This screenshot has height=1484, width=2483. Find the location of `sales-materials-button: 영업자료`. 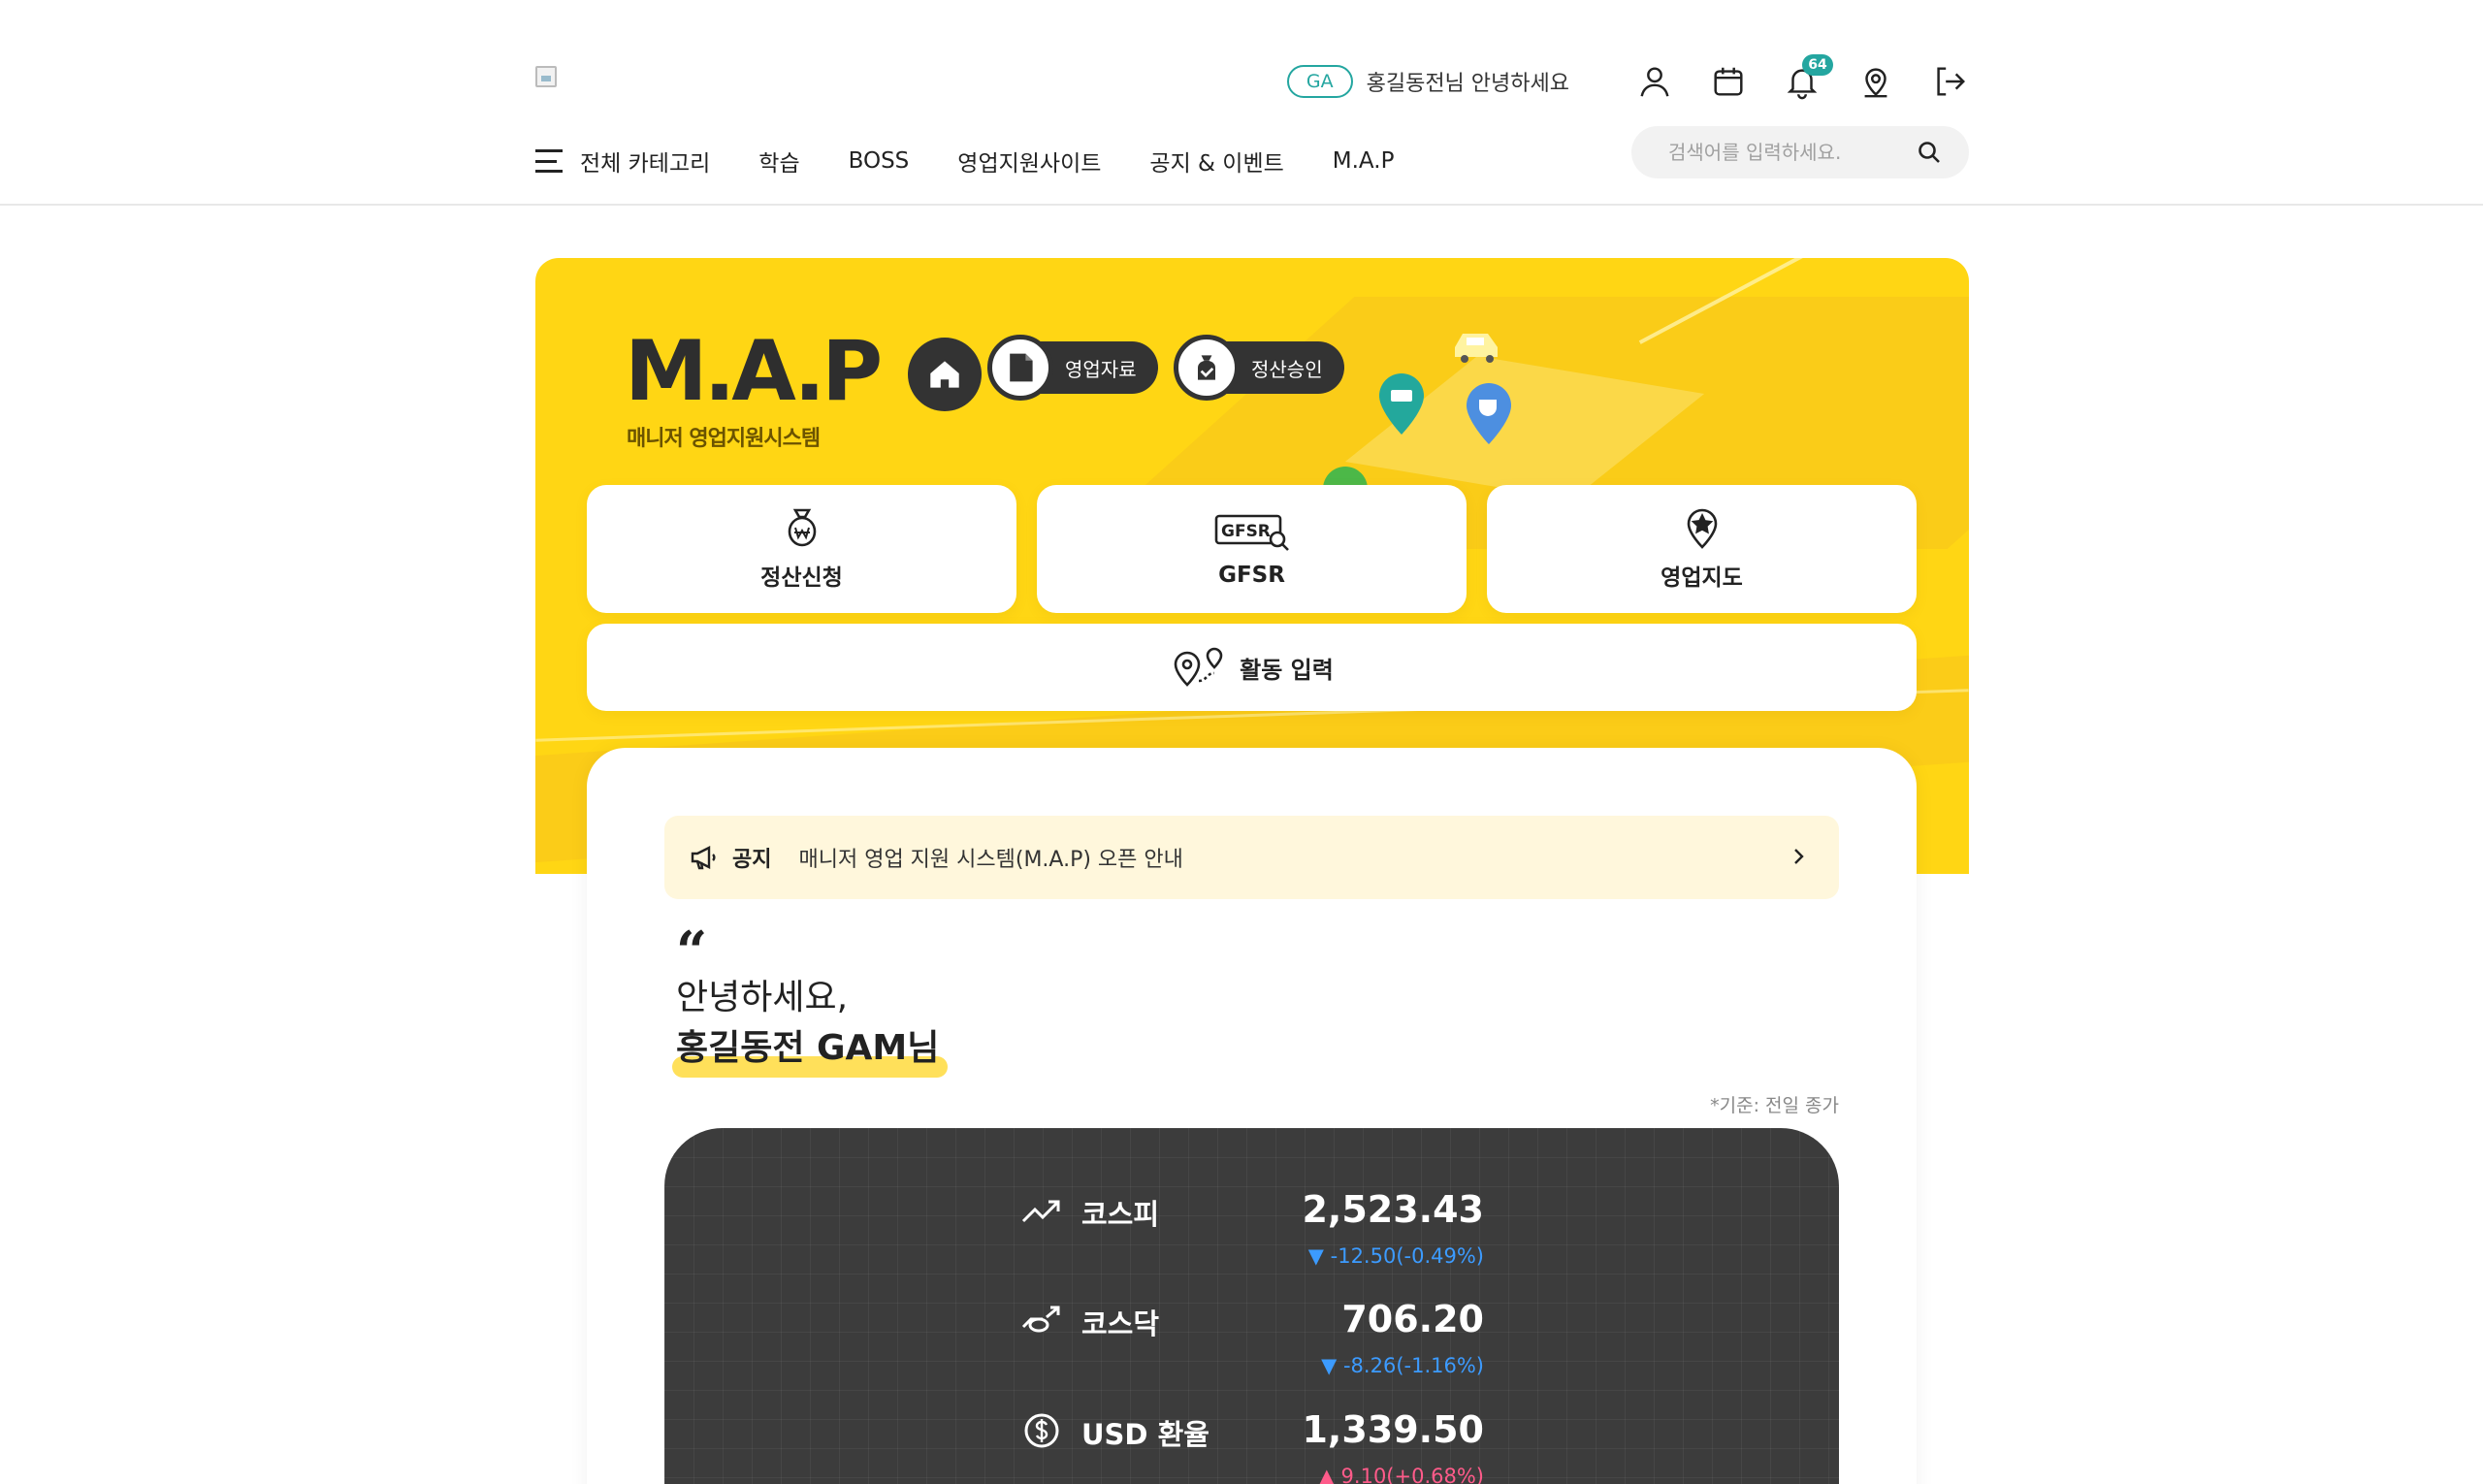

sales-materials-button: 영업자료 is located at coordinates (1073, 368).